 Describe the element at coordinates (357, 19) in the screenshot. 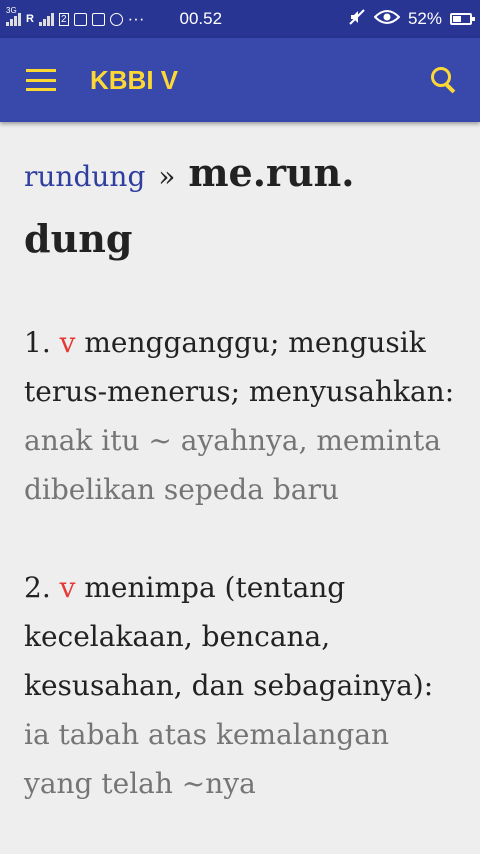

I see `mute-icon` at that location.